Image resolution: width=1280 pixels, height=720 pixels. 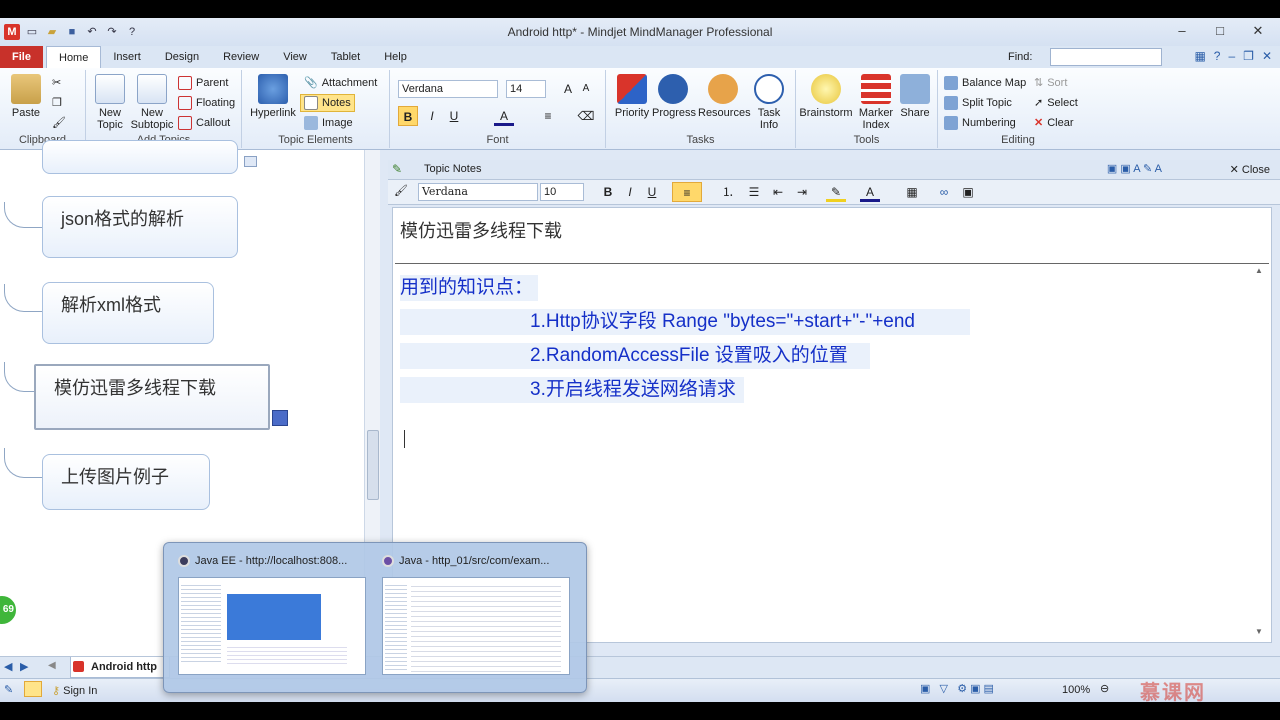 I want to click on new-subtopic-button: New Subtopic, so click(x=152, y=102).